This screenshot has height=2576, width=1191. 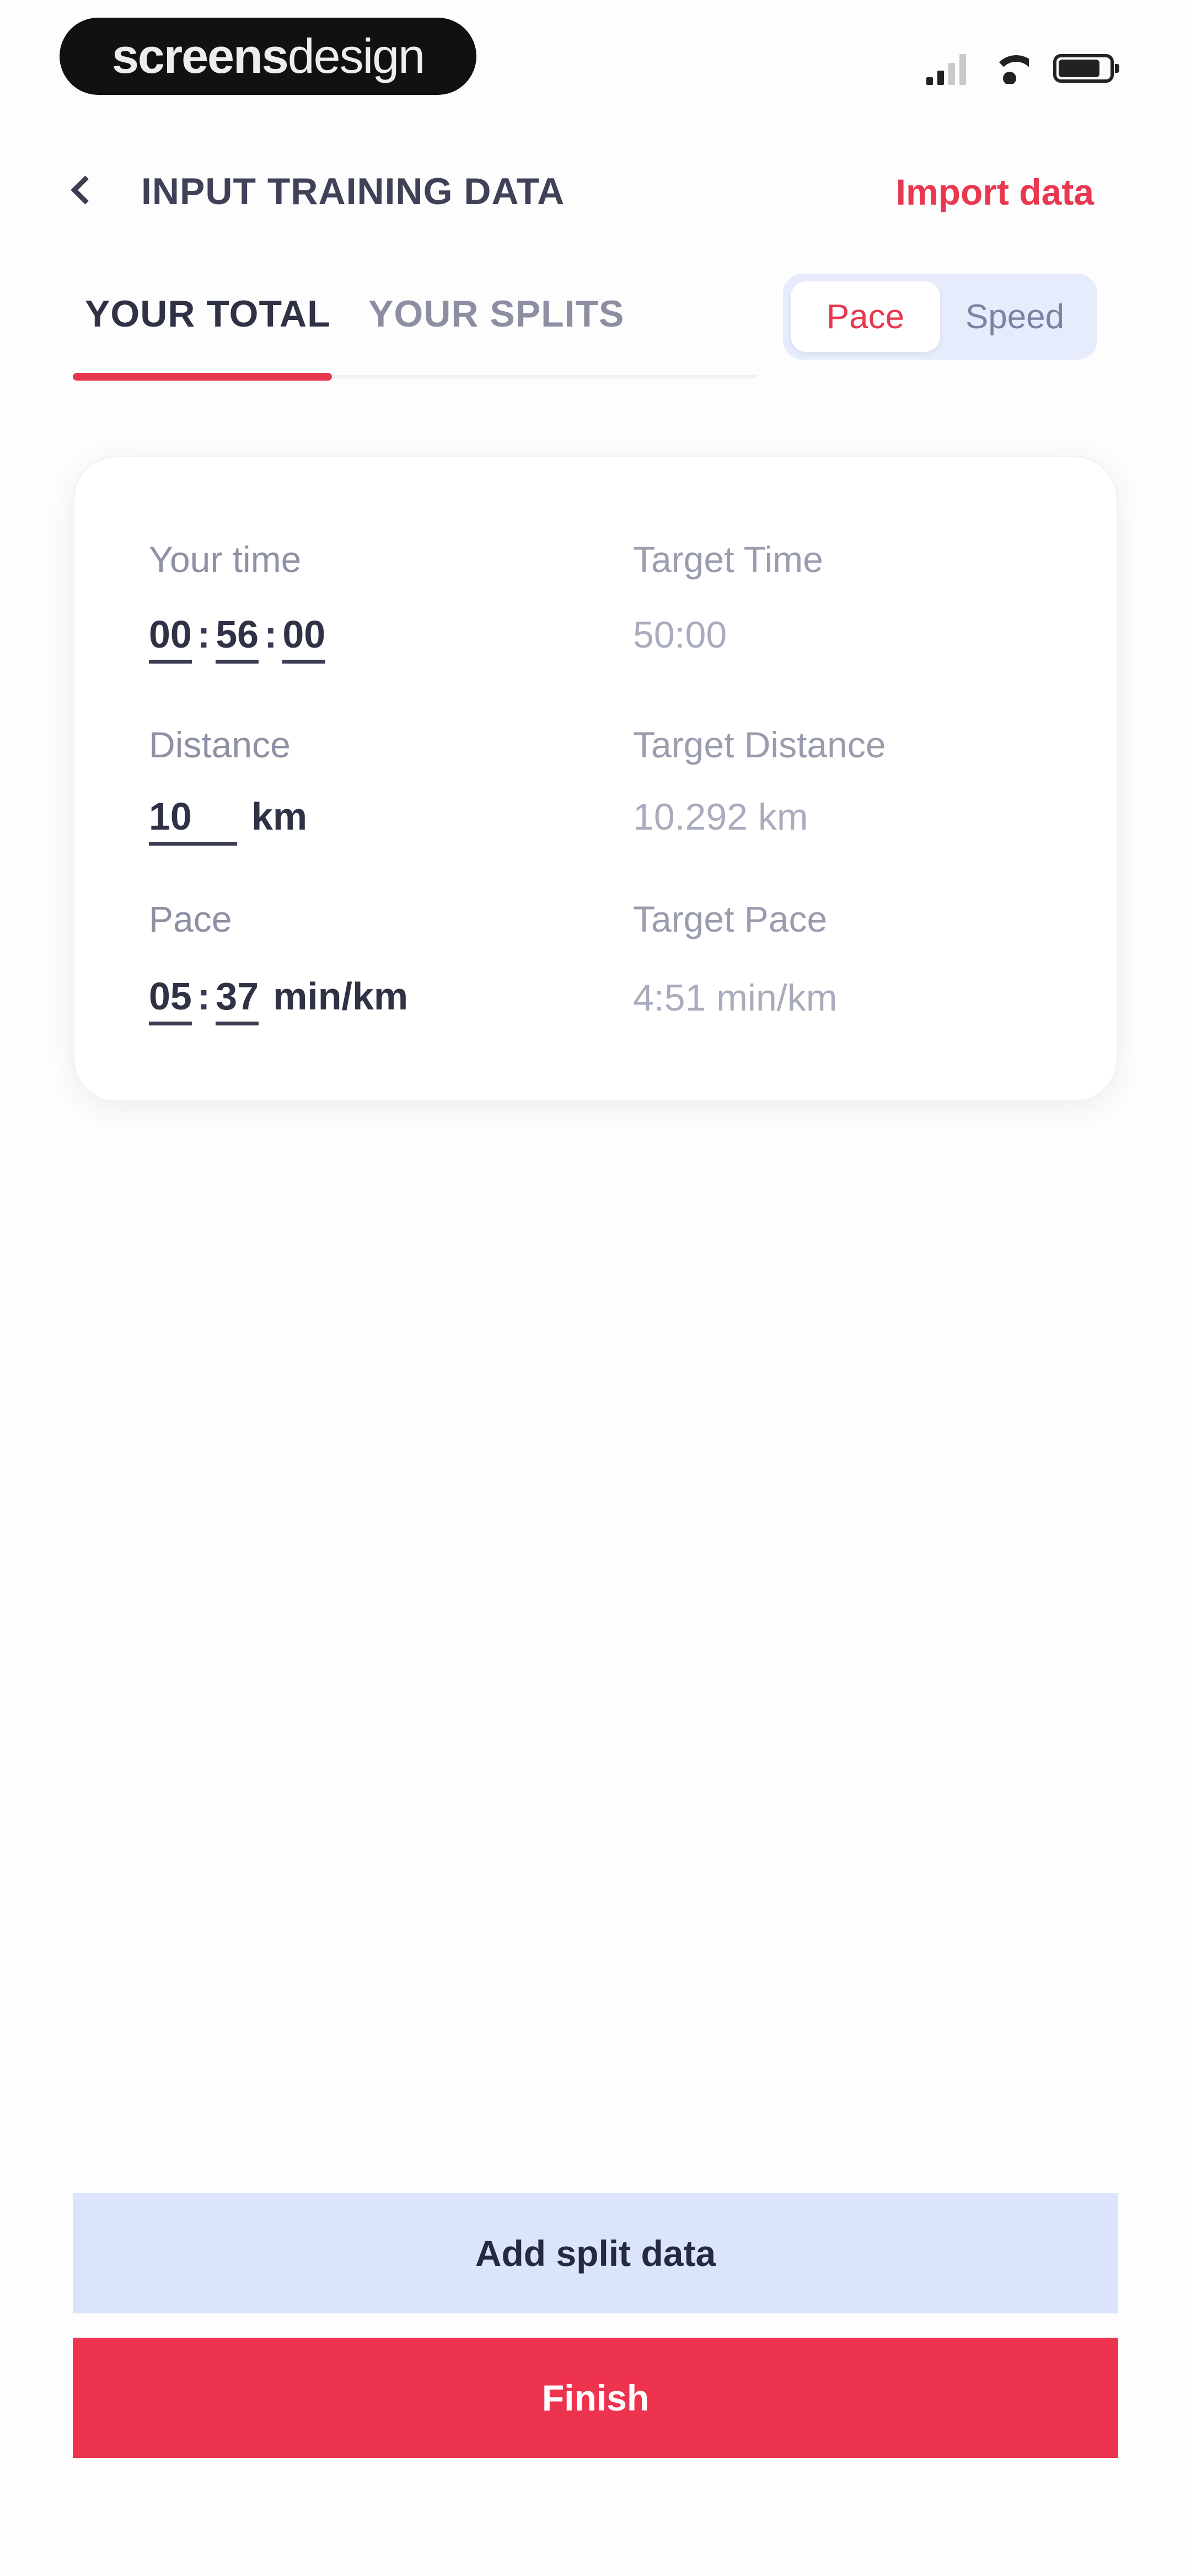 I want to click on target-time-value: 50:00, so click(x=680, y=635).